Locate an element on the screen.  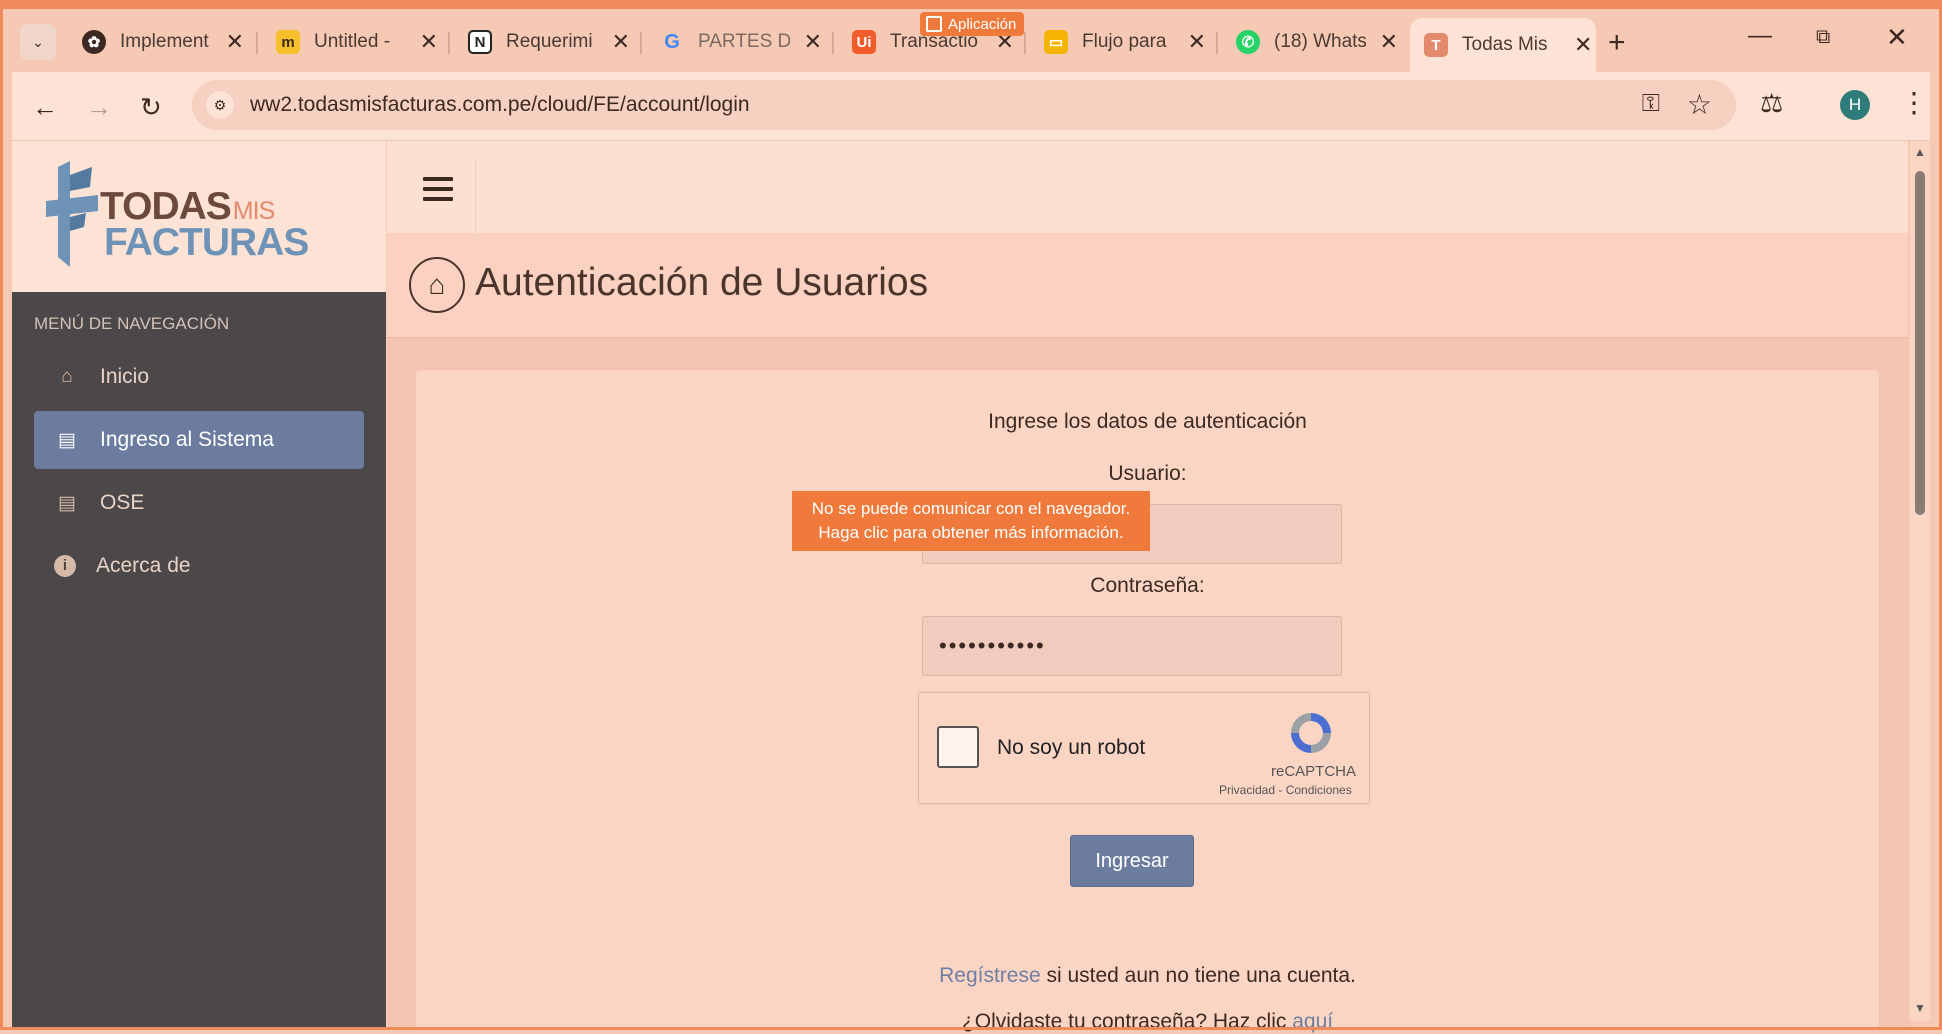
reload-icon: ↻ is located at coordinates (151, 107).